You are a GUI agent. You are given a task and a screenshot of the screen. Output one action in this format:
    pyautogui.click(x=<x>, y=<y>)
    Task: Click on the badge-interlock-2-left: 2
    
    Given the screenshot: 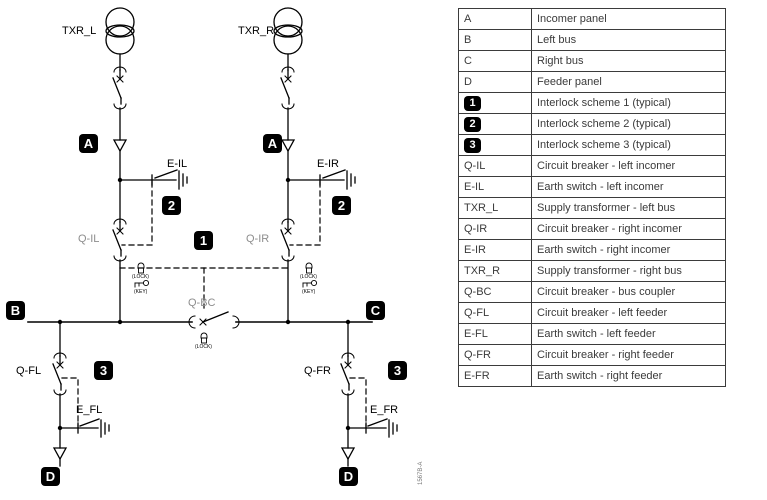 What is the action you would take?
    pyautogui.click(x=171, y=205)
    